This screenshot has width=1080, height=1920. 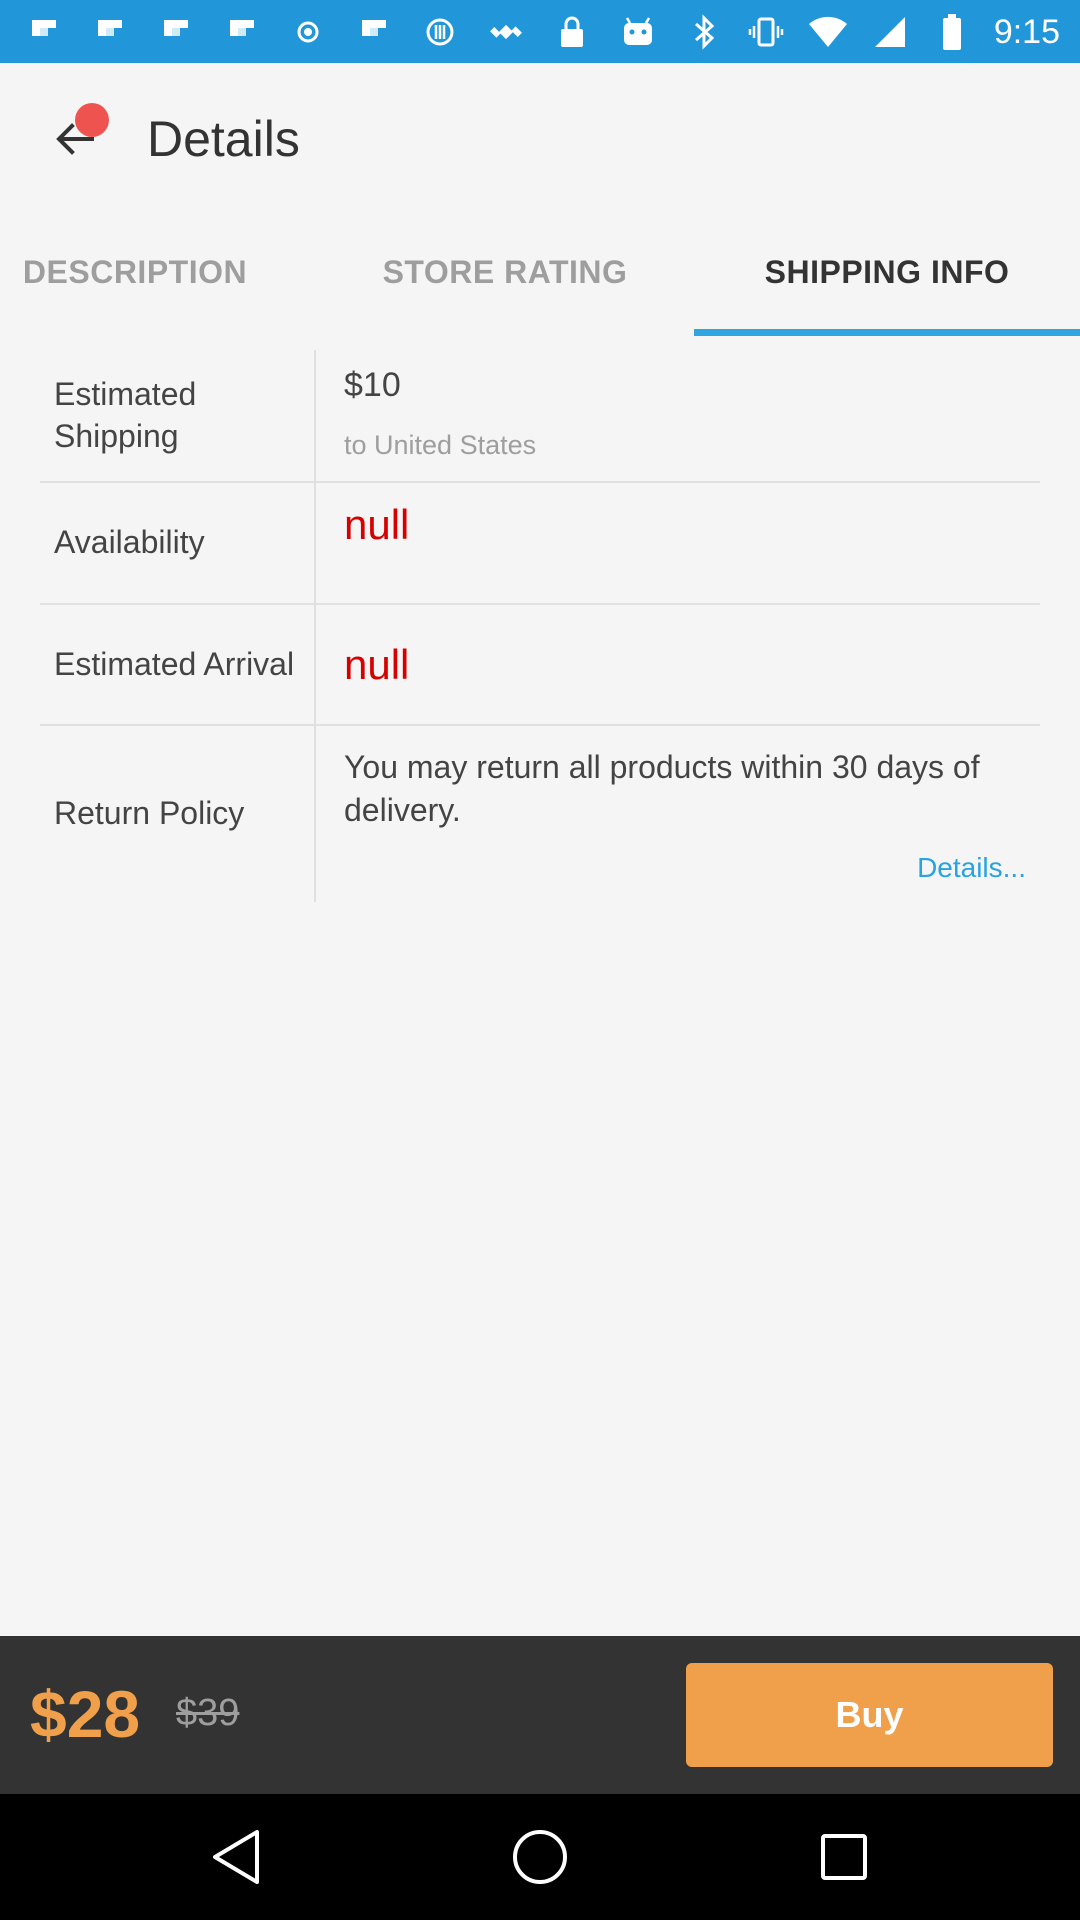 What do you see at coordinates (506, 32) in the screenshot?
I see `satellite-icon` at bounding box center [506, 32].